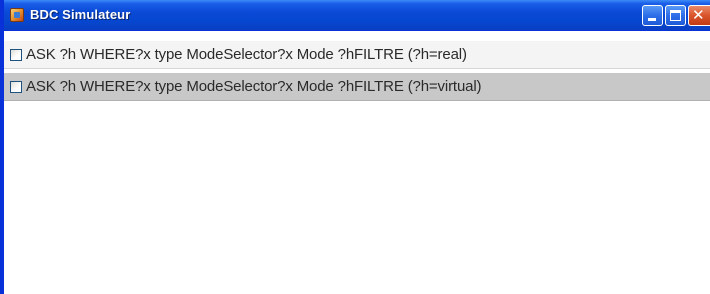 The image size is (710, 294). Describe the element at coordinates (357, 15) in the screenshot. I see `title-bar: BDC Simulateur ✕` at that location.